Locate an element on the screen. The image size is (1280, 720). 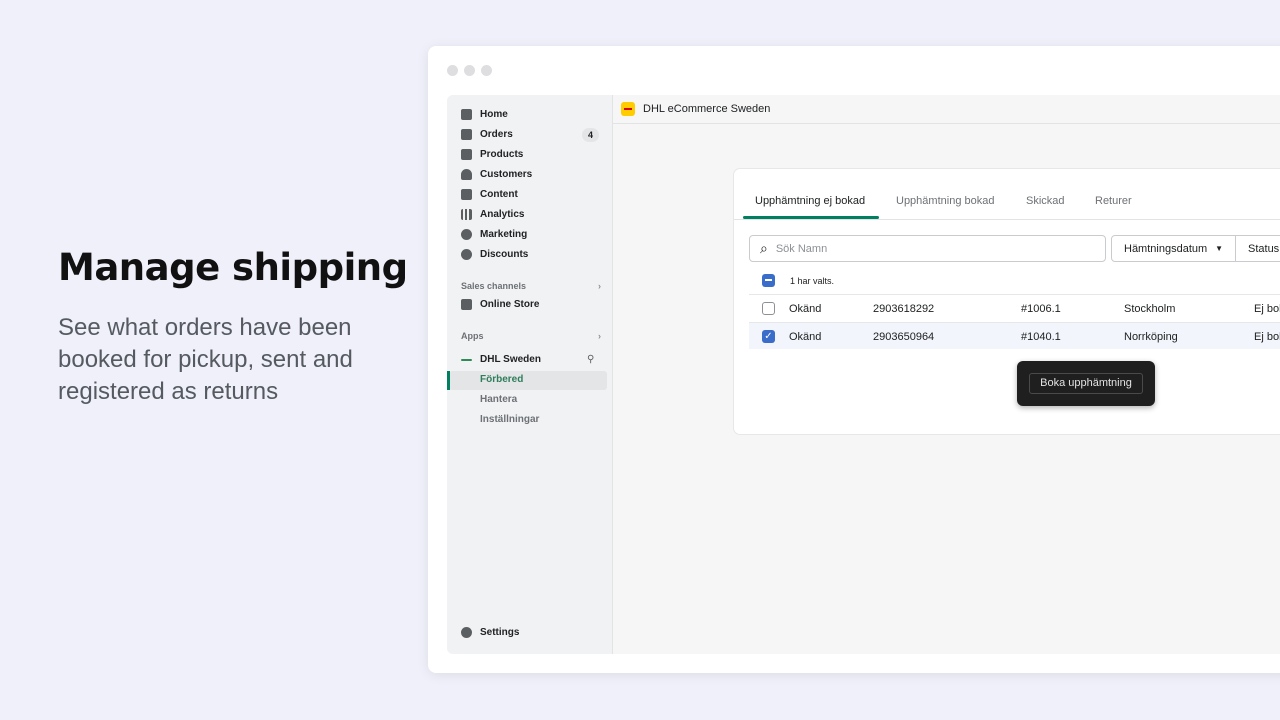
sidebar-item-analytics: Analytics is located at coordinates (492, 214).